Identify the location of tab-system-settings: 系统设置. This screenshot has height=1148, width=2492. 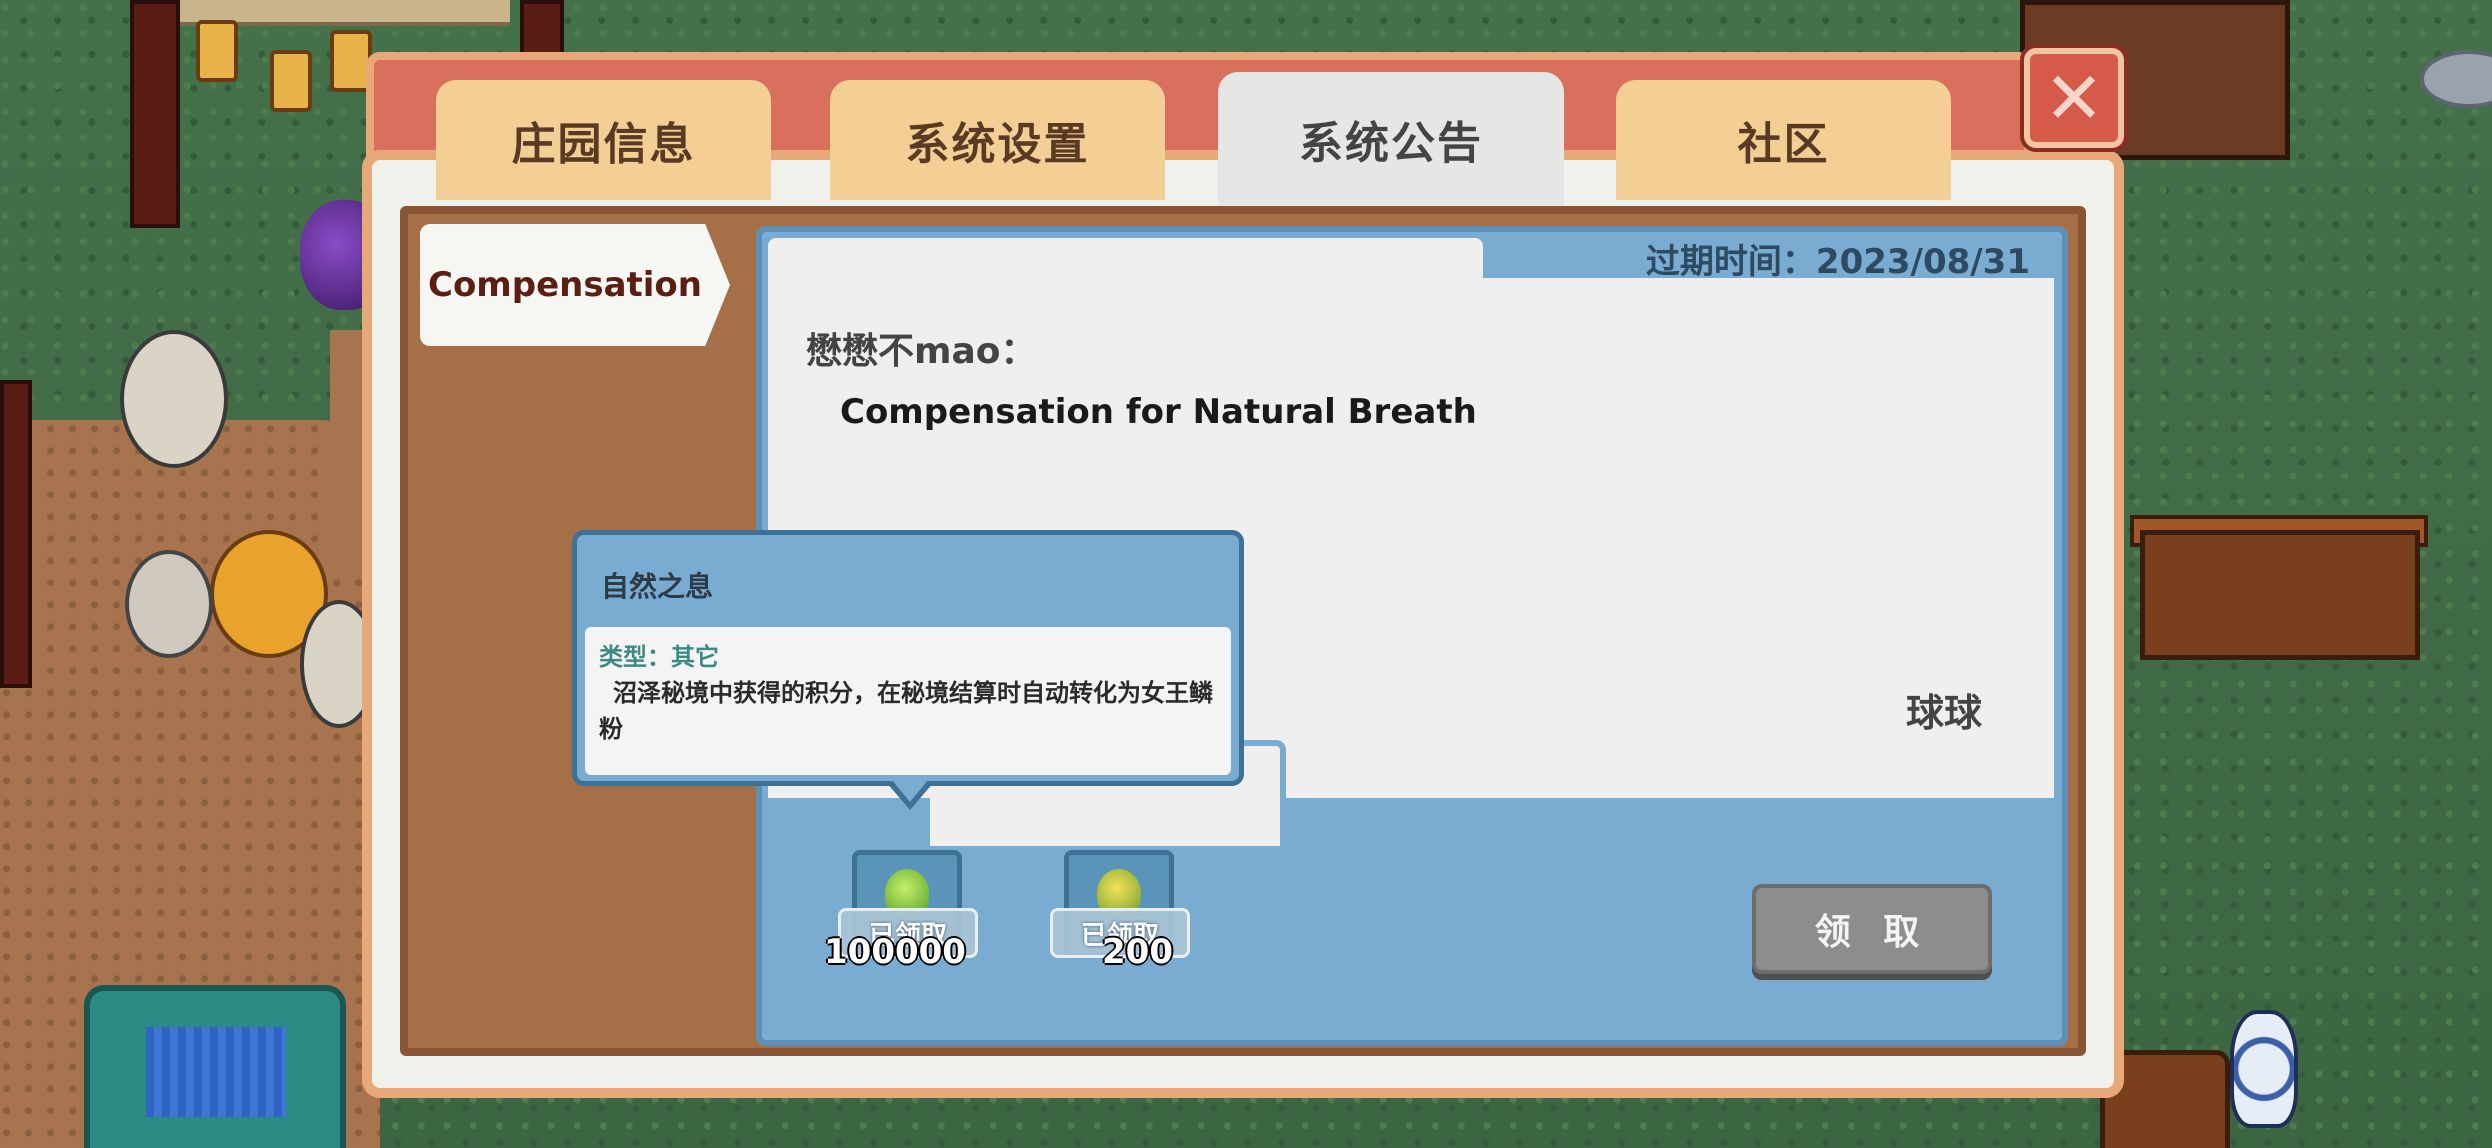
(997, 140).